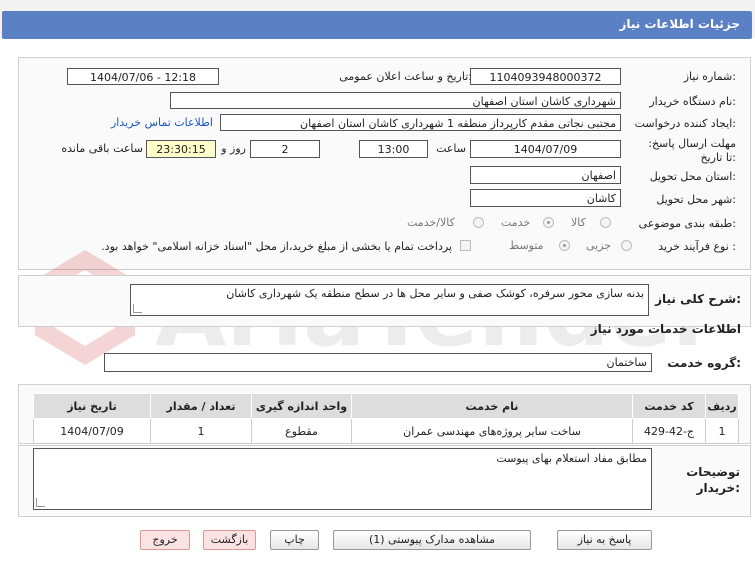 The image size is (755, 566). Describe the element at coordinates (465, 245) in the screenshot. I see `treasury-payment-checkbox` at that location.